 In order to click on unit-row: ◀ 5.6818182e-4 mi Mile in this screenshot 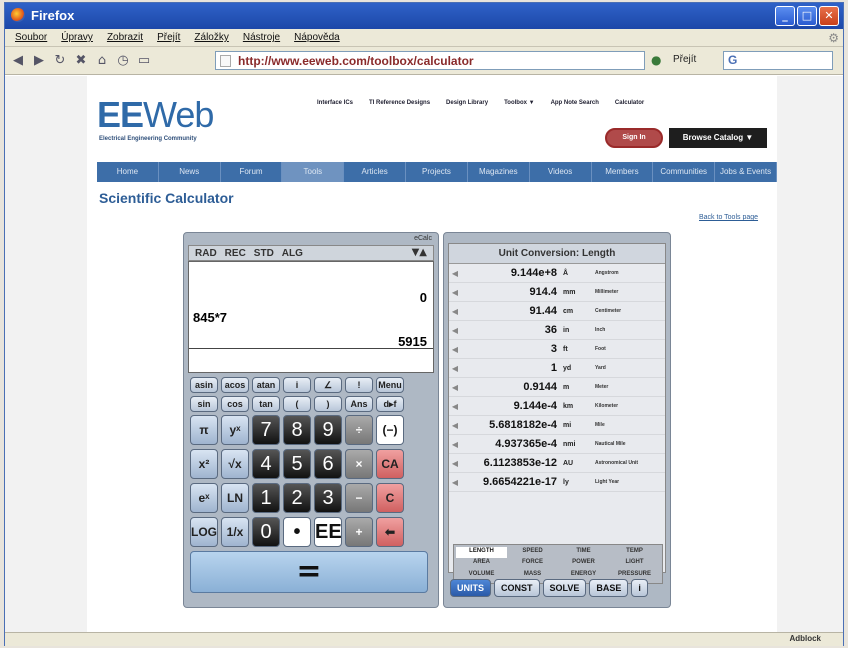, I will do `click(557, 425)`.